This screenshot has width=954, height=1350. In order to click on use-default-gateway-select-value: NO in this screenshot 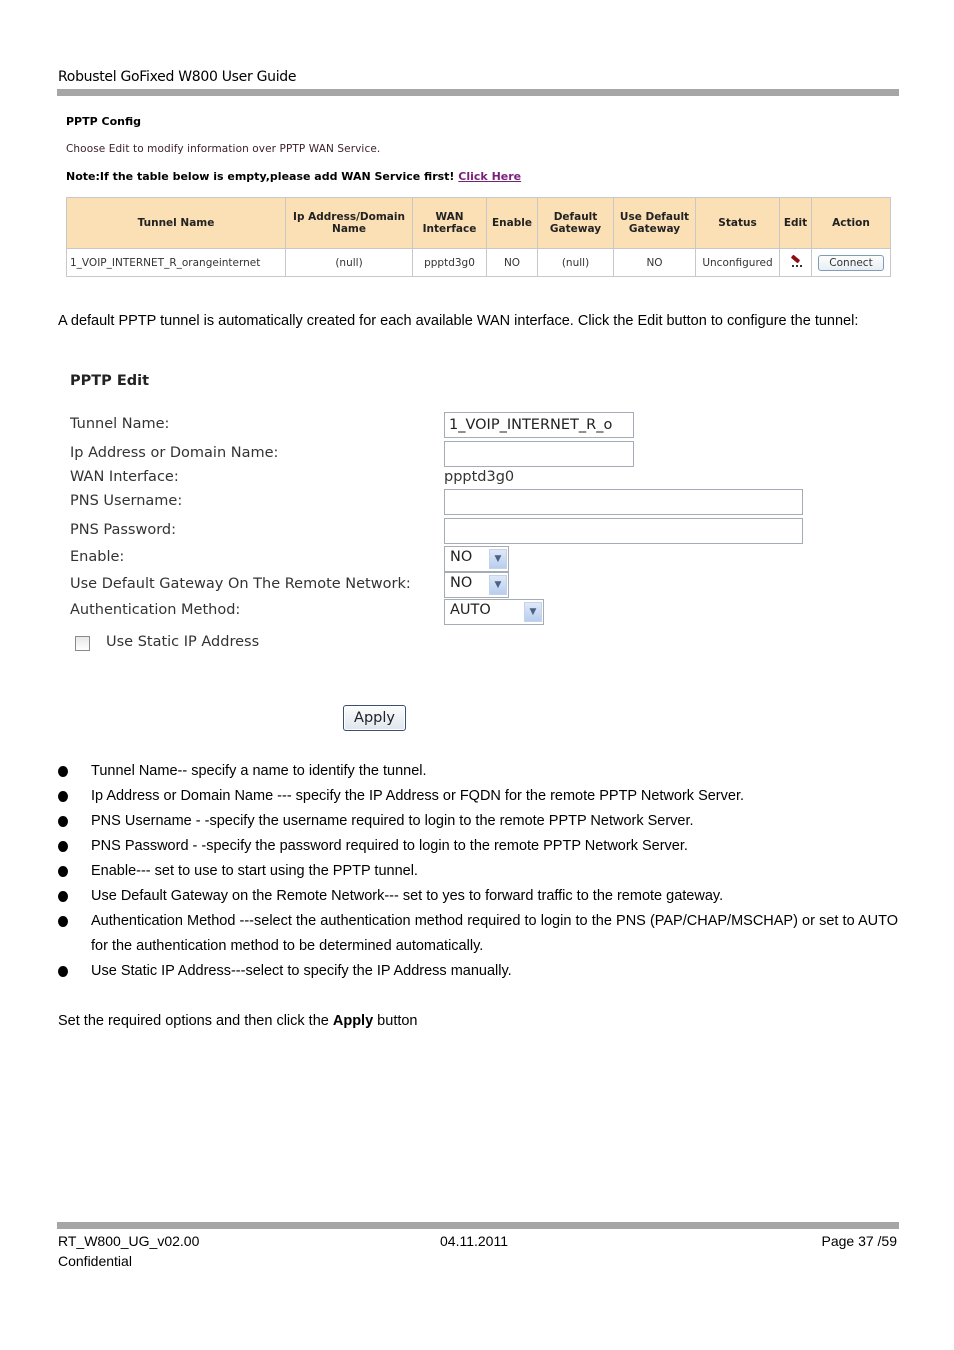, I will do `click(461, 583)`.